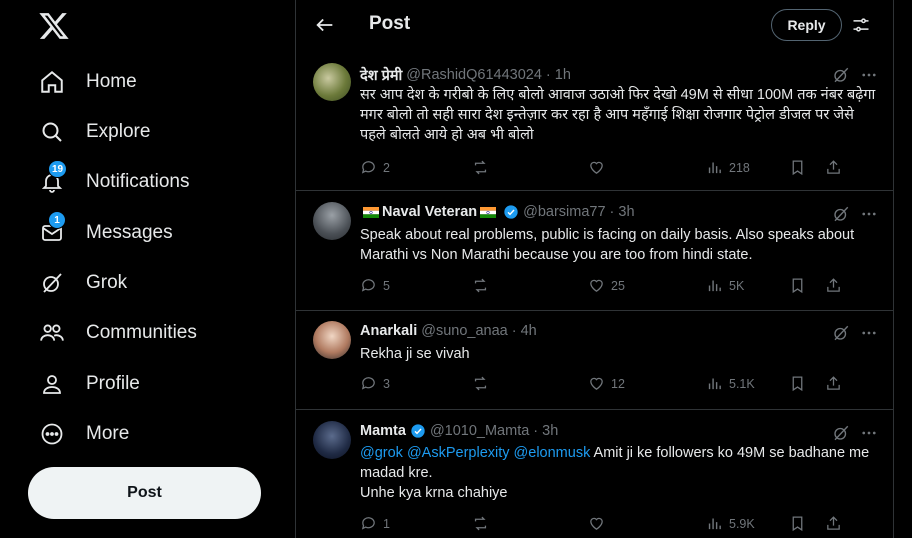 The image size is (912, 538). What do you see at coordinates (381, 75) in the screenshot?
I see `author-name: देश प्रेमी` at bounding box center [381, 75].